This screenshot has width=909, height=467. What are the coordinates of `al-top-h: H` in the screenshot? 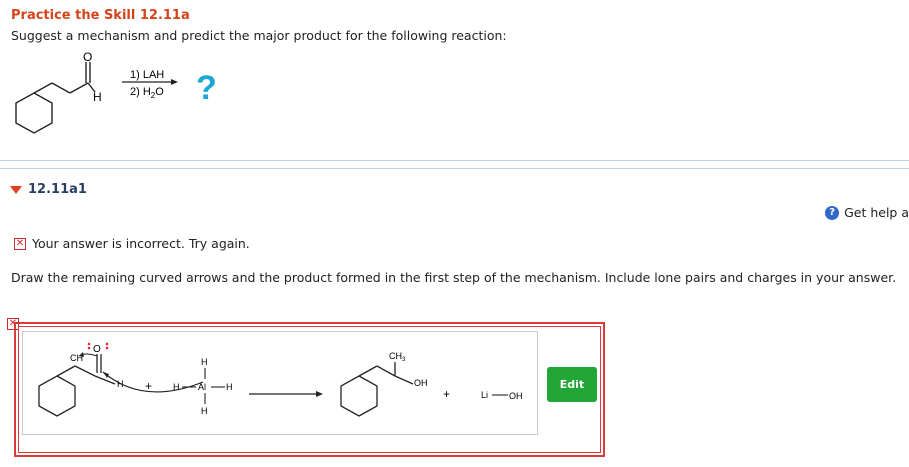 It's located at (204, 362).